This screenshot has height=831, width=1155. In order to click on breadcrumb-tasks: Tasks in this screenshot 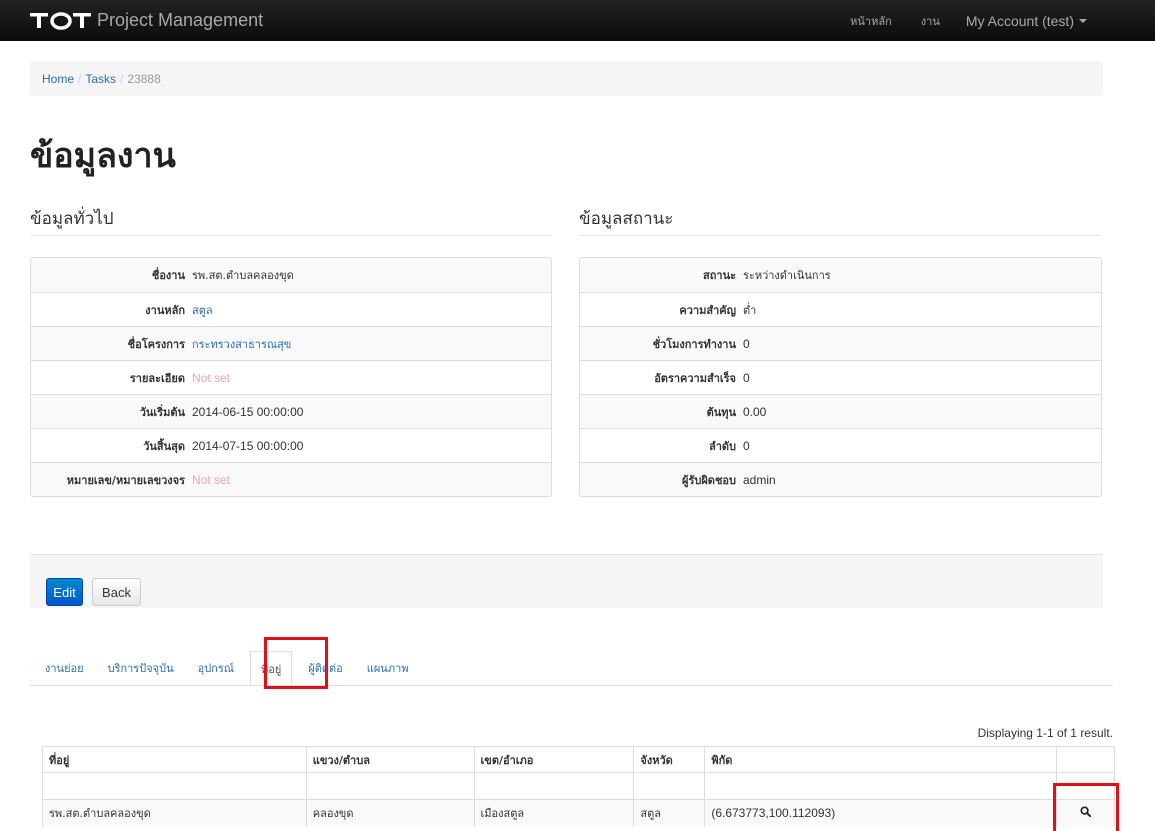, I will do `click(100, 79)`.